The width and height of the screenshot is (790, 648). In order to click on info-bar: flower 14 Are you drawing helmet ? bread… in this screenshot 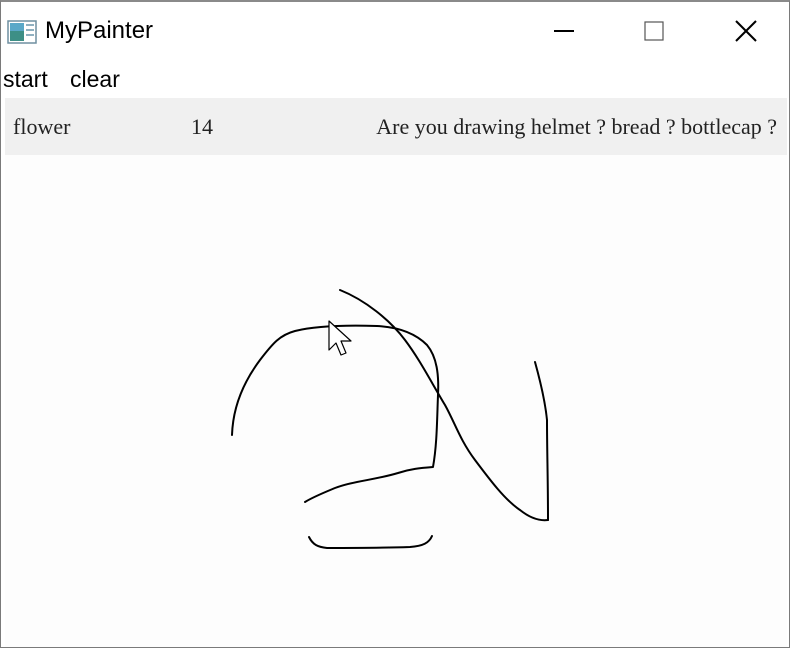, I will do `click(396, 126)`.